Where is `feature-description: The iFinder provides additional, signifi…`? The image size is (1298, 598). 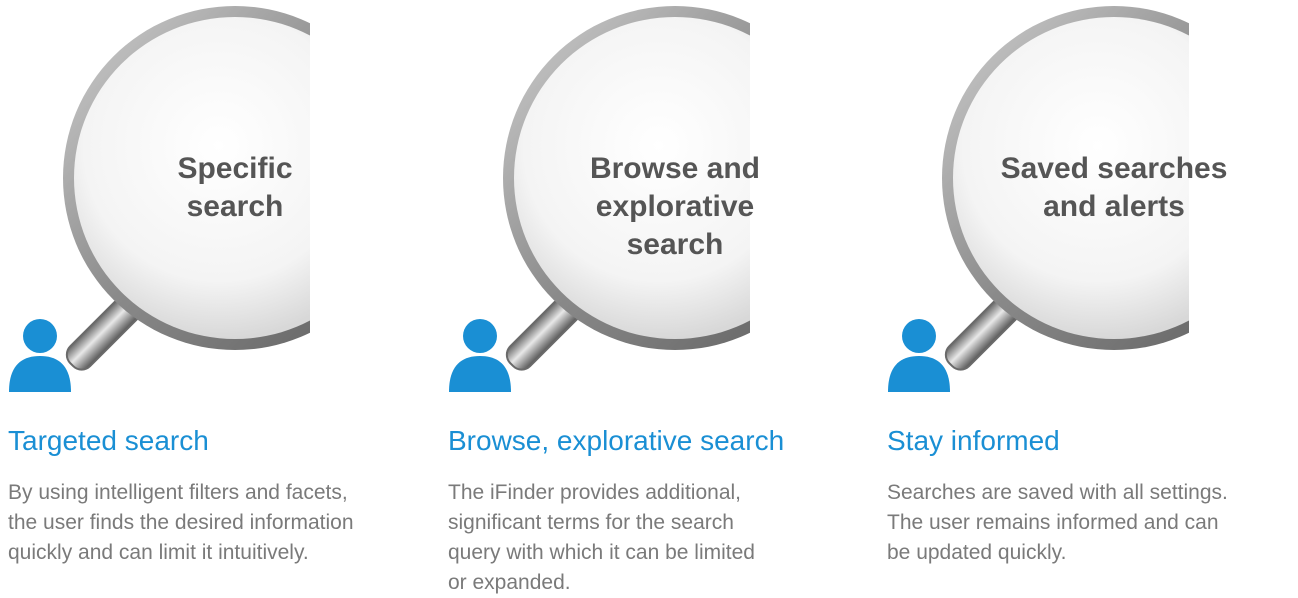 feature-description: The iFinder provides additional, signifi… is located at coordinates (601, 537).